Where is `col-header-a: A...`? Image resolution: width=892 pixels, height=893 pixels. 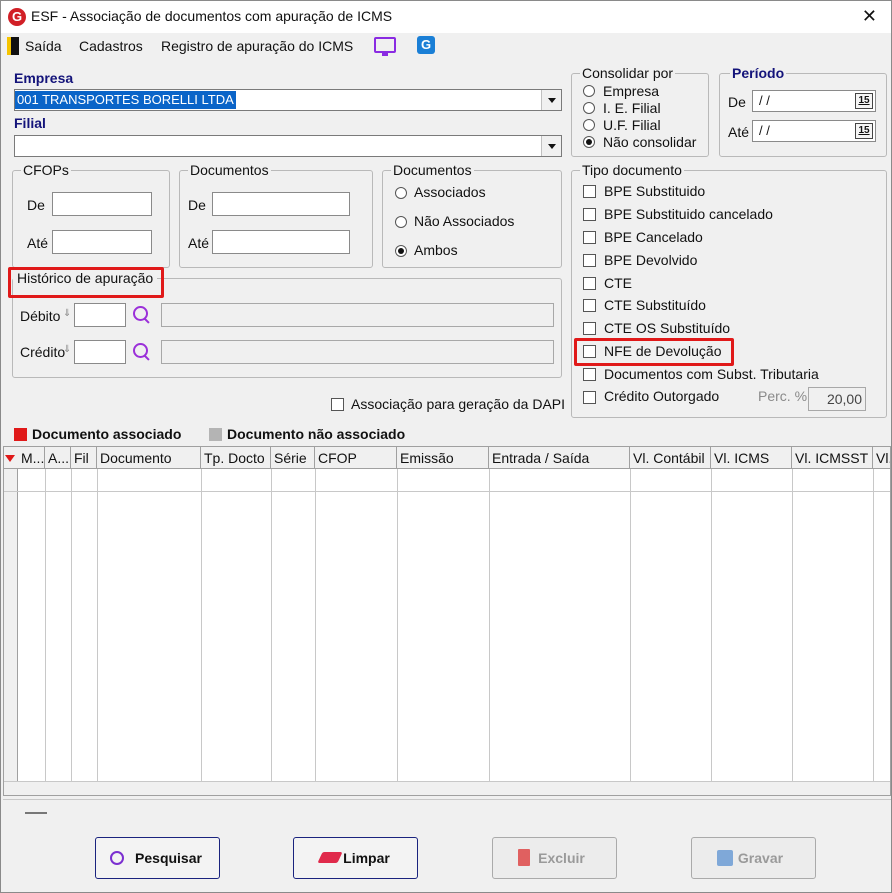 col-header-a: A... is located at coordinates (58, 458).